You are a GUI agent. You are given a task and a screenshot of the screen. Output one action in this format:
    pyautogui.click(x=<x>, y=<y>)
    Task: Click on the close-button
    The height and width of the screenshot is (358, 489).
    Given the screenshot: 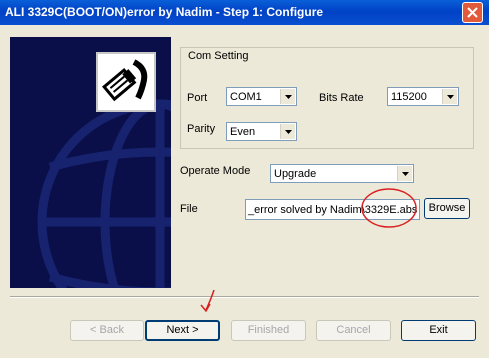 What is the action you would take?
    pyautogui.click(x=472, y=12)
    